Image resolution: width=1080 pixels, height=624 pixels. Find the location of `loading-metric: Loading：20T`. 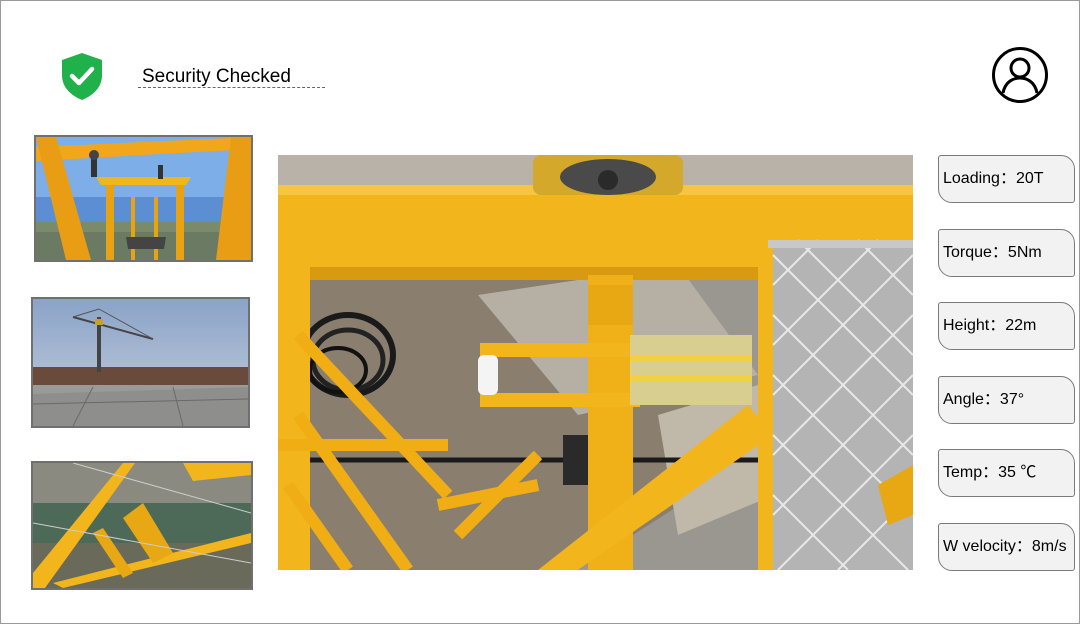

loading-metric: Loading：20T is located at coordinates (1006, 179).